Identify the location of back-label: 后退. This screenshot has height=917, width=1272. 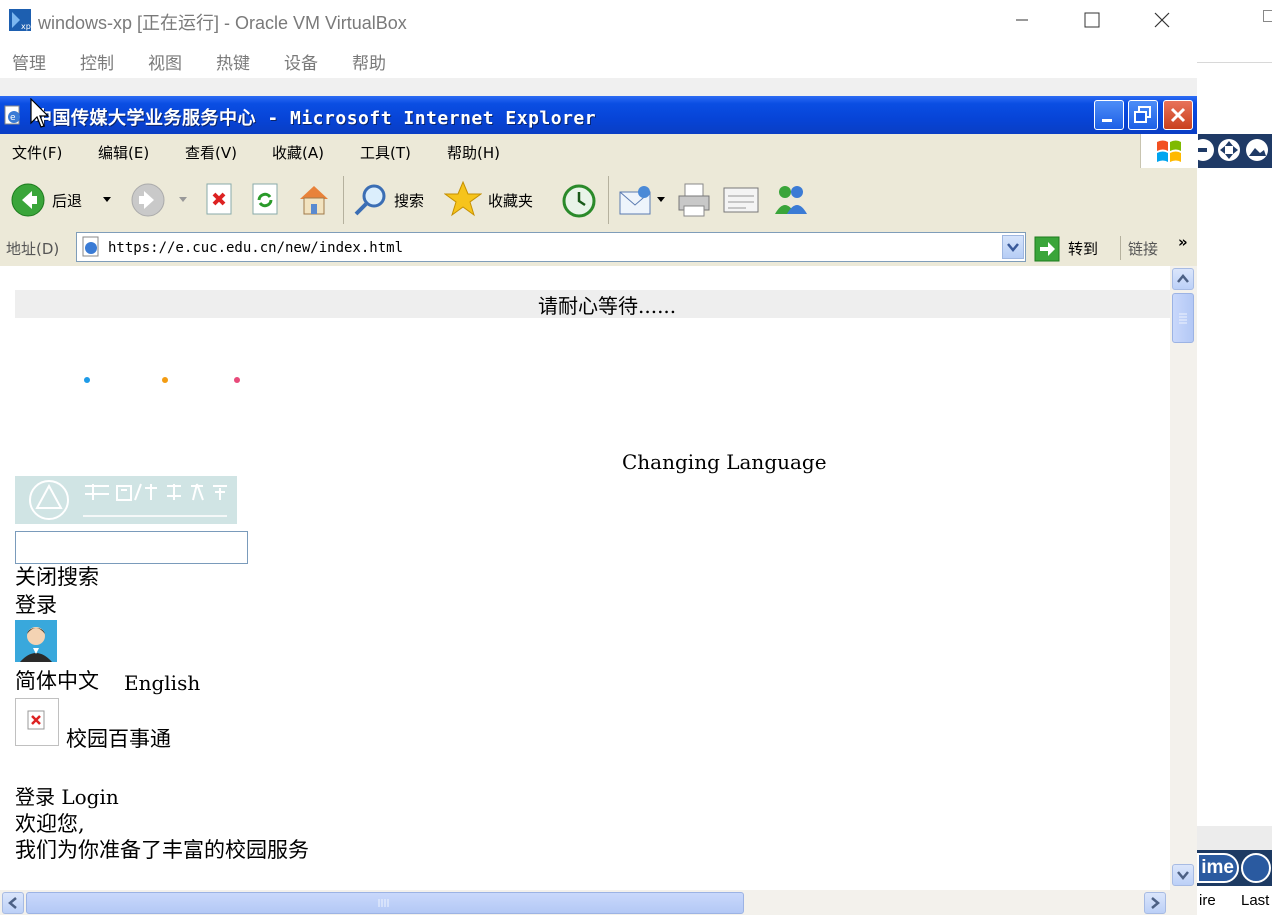
(67, 201).